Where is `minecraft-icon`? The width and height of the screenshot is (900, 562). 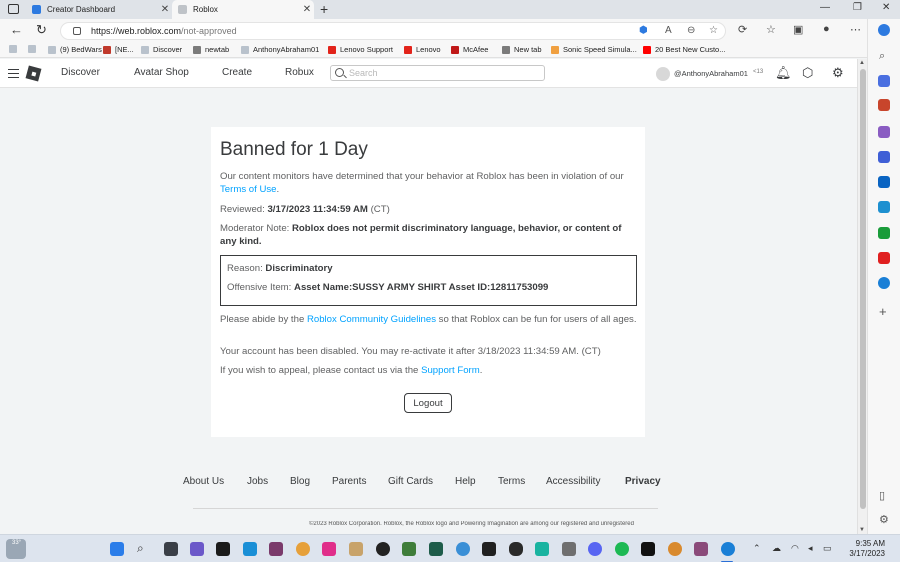
minecraft-icon is located at coordinates (409, 549).